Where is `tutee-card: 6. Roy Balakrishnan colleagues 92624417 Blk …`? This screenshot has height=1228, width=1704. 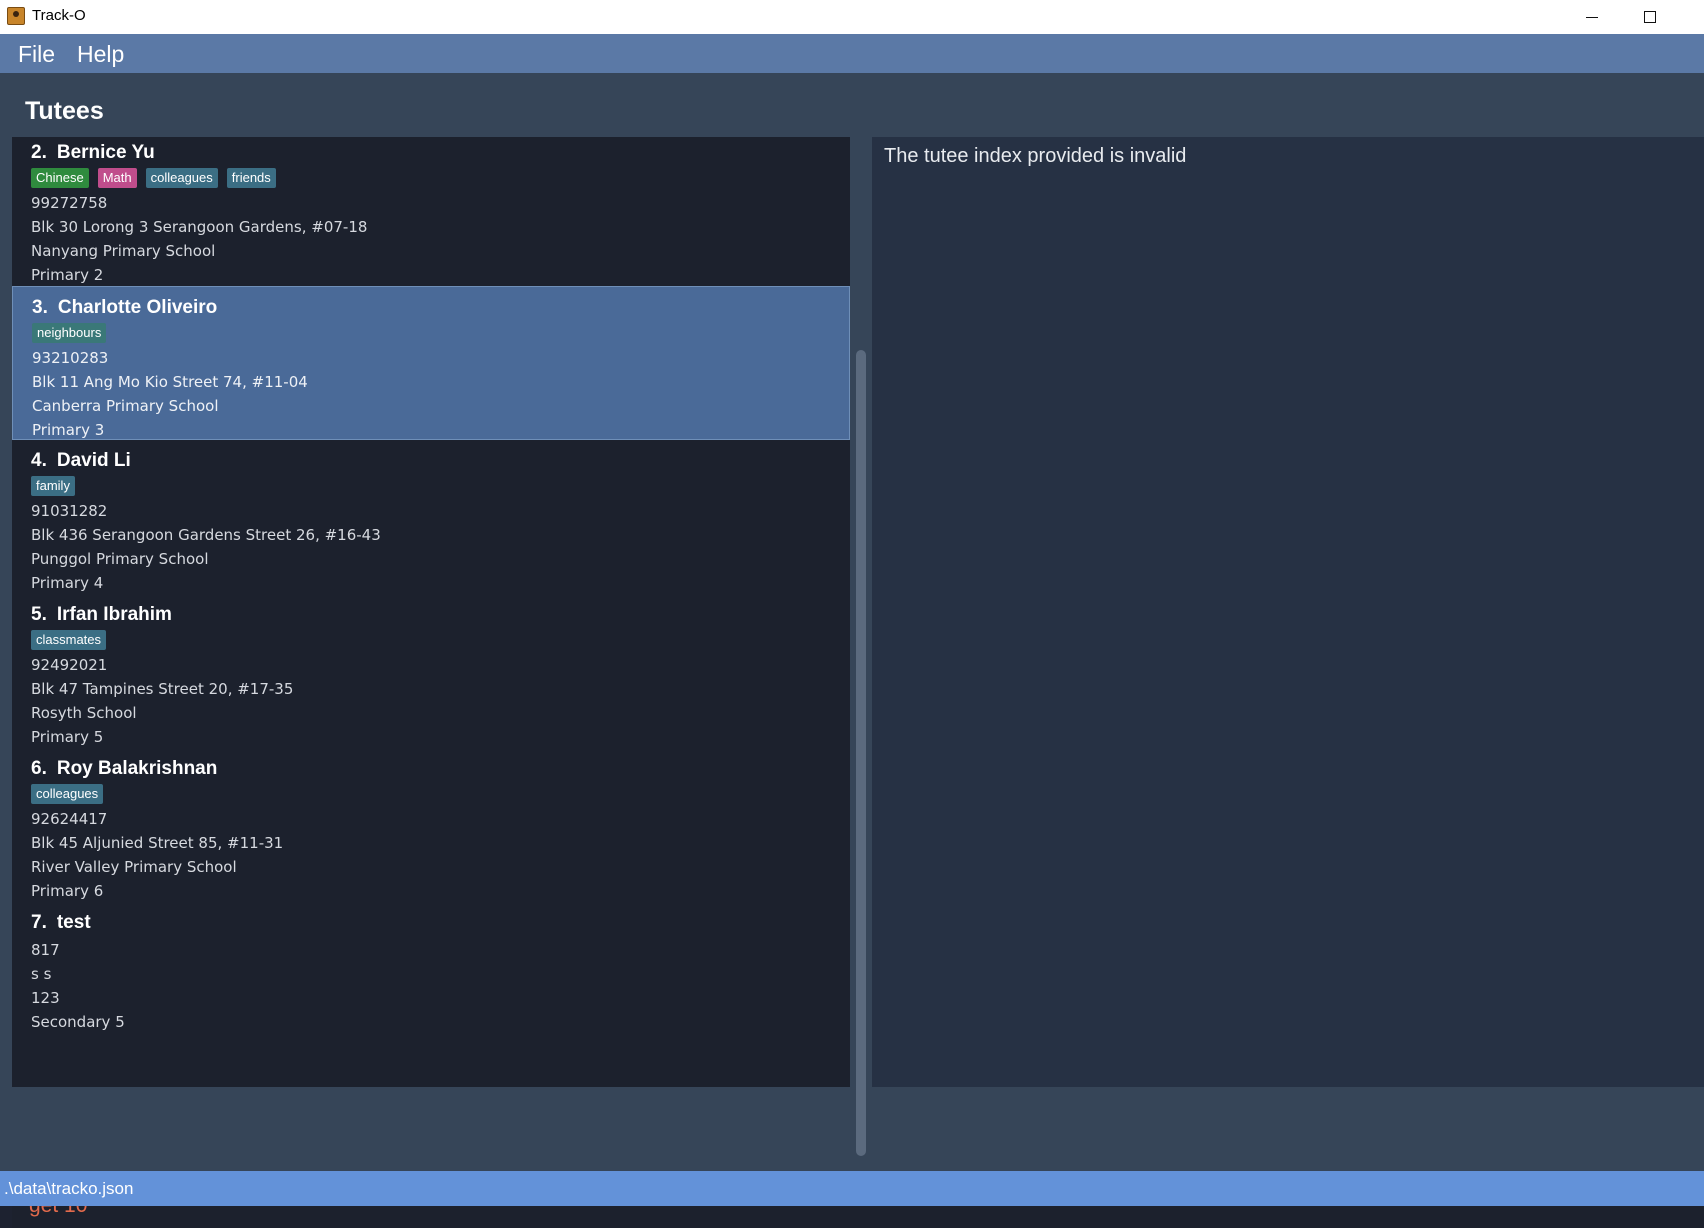
tutee-card: 6. Roy Balakrishnan colleagues 92624417 Blk … is located at coordinates (431, 825).